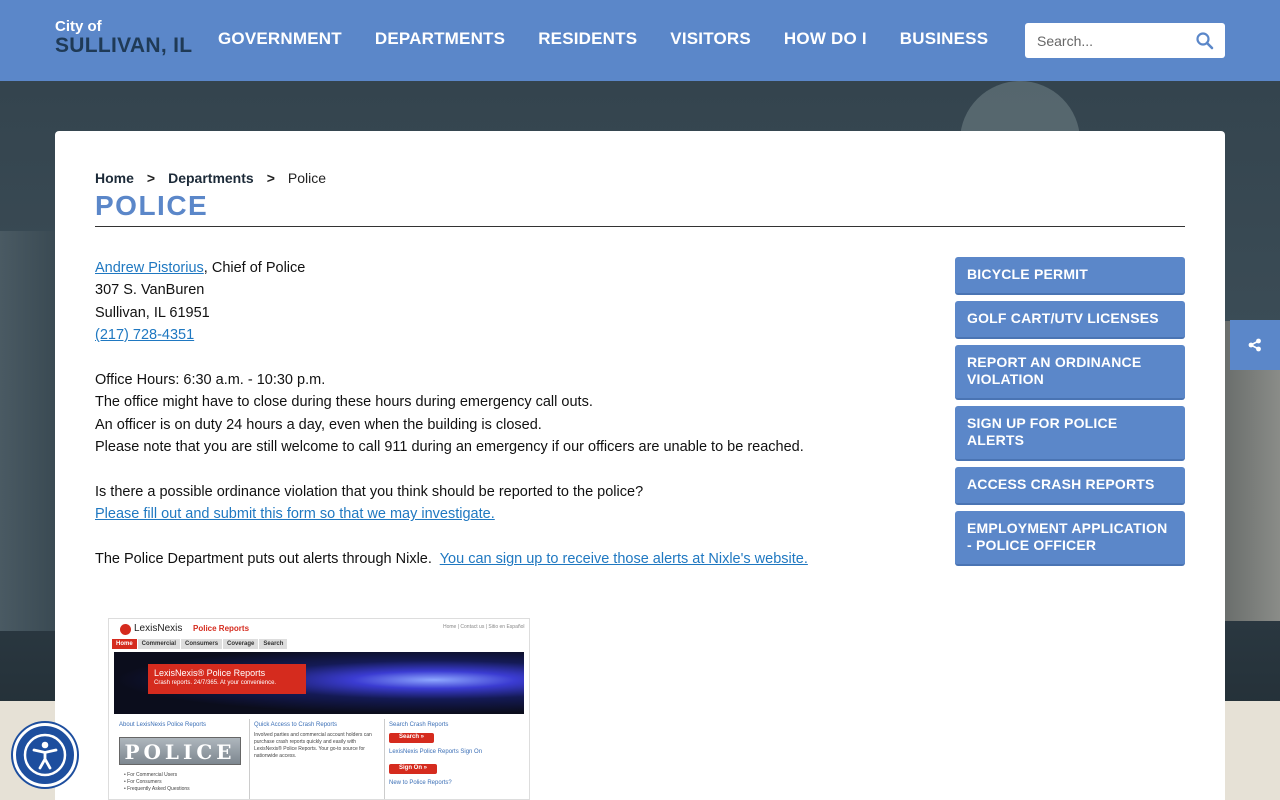 Image resolution: width=1280 pixels, height=800 pixels. I want to click on address-line-1: 307 S. VanBuren, so click(150, 290).